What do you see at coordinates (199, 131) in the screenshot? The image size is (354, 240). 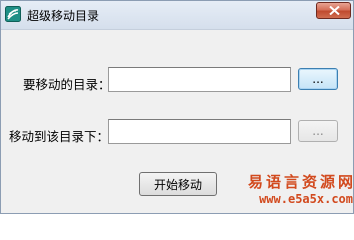 I see `target-dir-input` at bounding box center [199, 131].